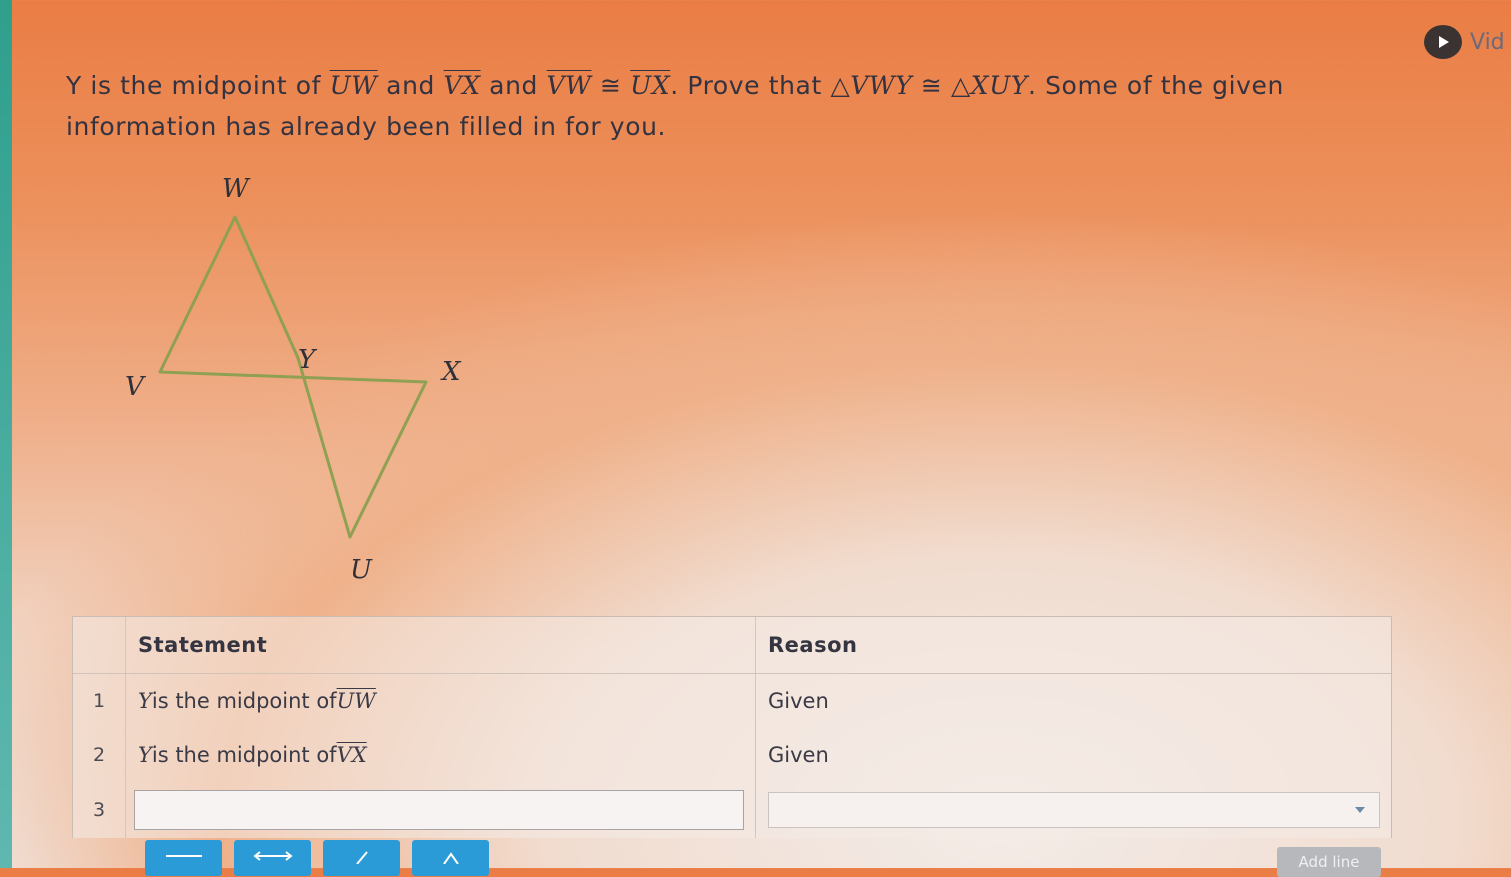 This screenshot has height=877, width=1511. What do you see at coordinates (813, 645) in the screenshot?
I see `header-reason: Reason` at bounding box center [813, 645].